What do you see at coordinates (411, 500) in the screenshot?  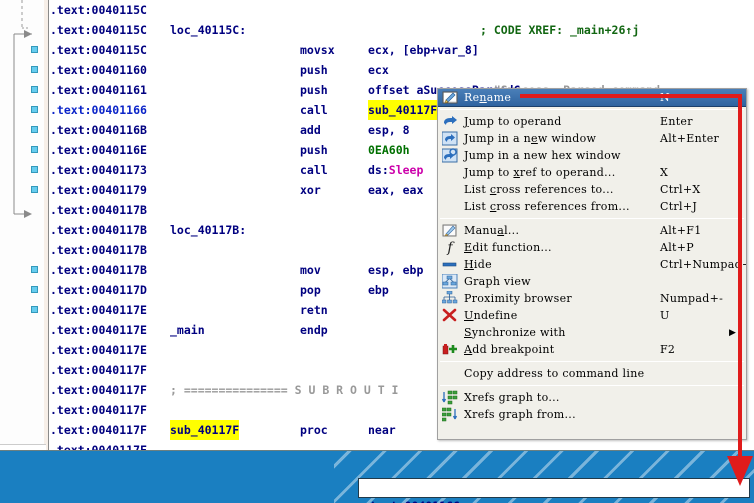 I see `status-address: .text:00401166` at bounding box center [411, 500].